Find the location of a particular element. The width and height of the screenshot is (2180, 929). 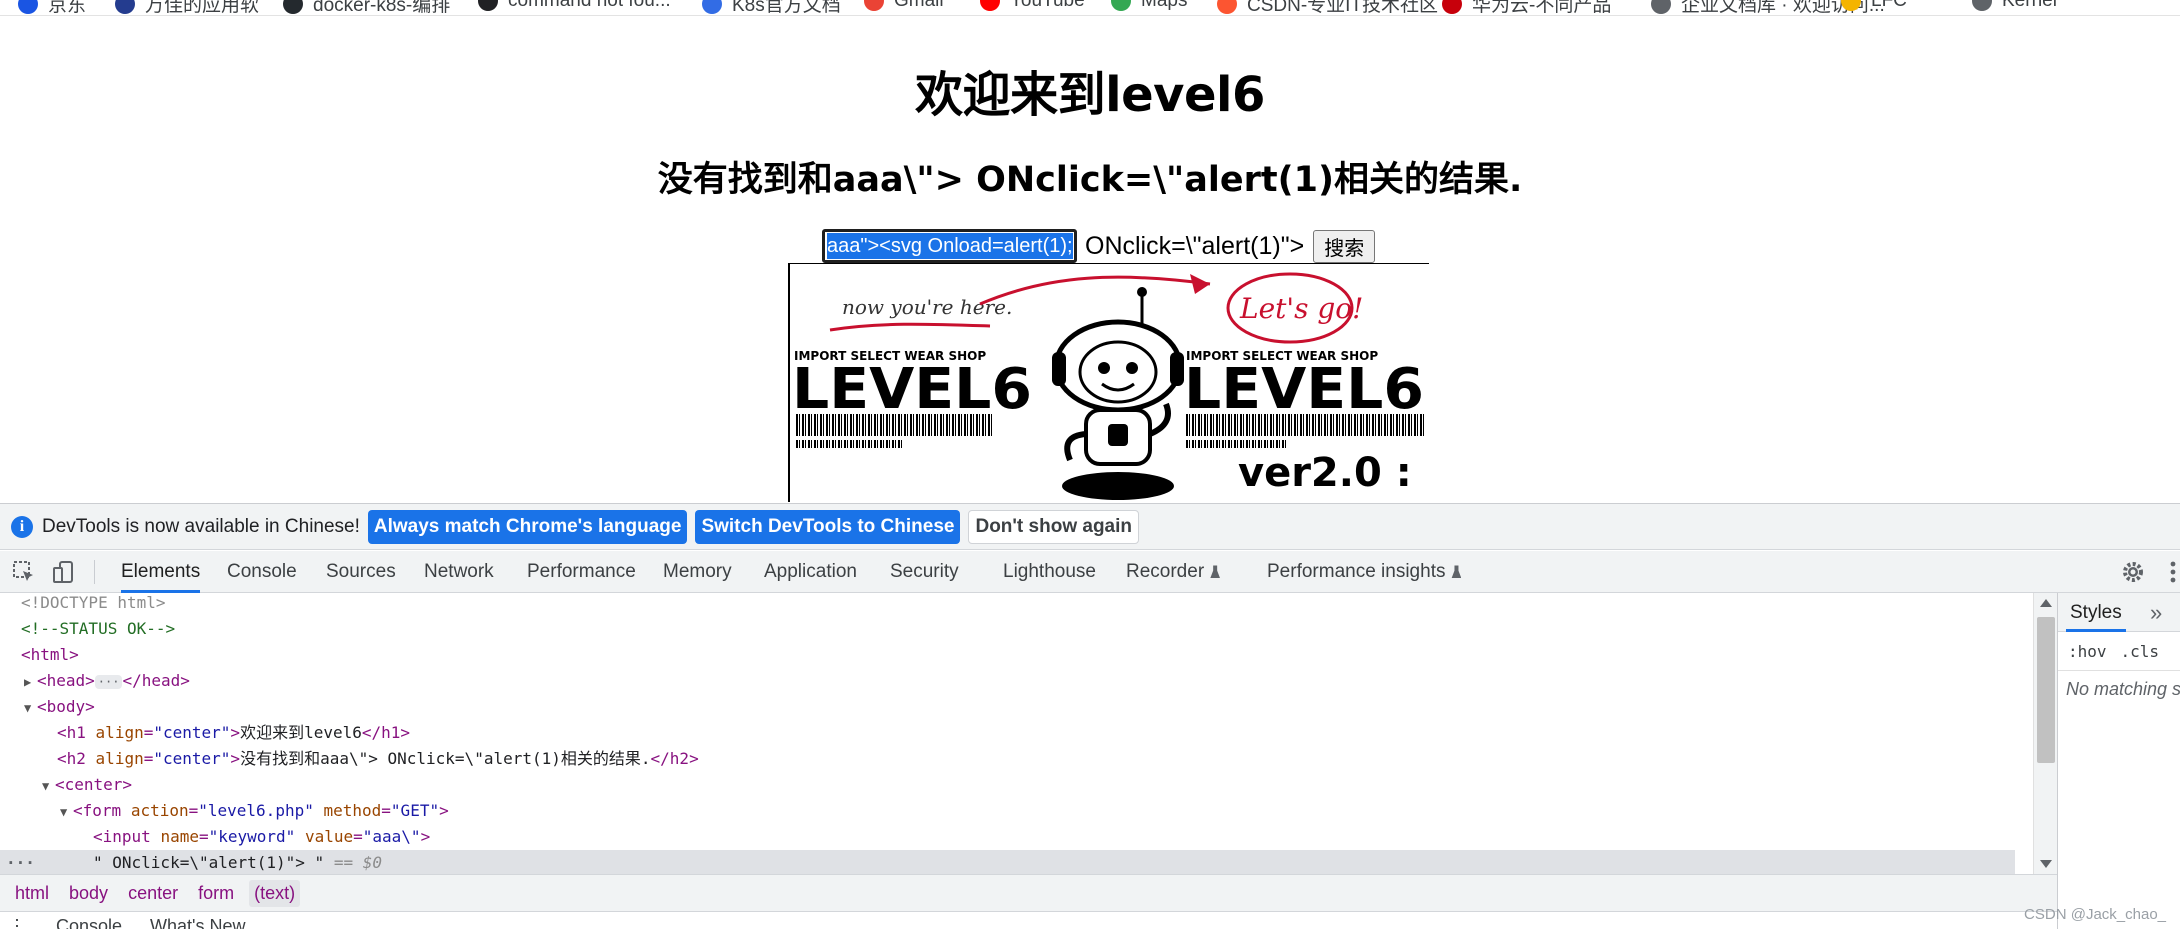

breadcrumb-item: center is located at coordinates (153, 893).